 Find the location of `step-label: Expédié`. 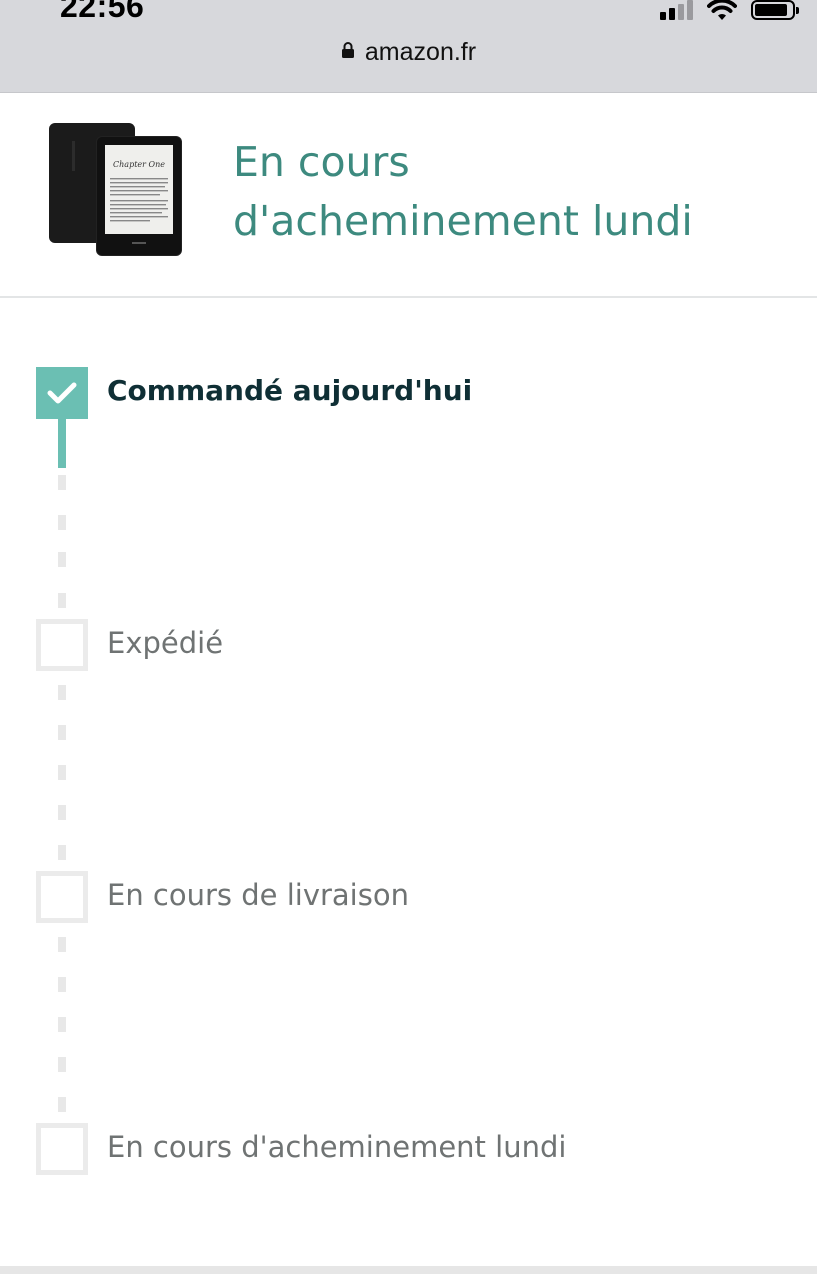

step-label: Expédié is located at coordinates (165, 643).